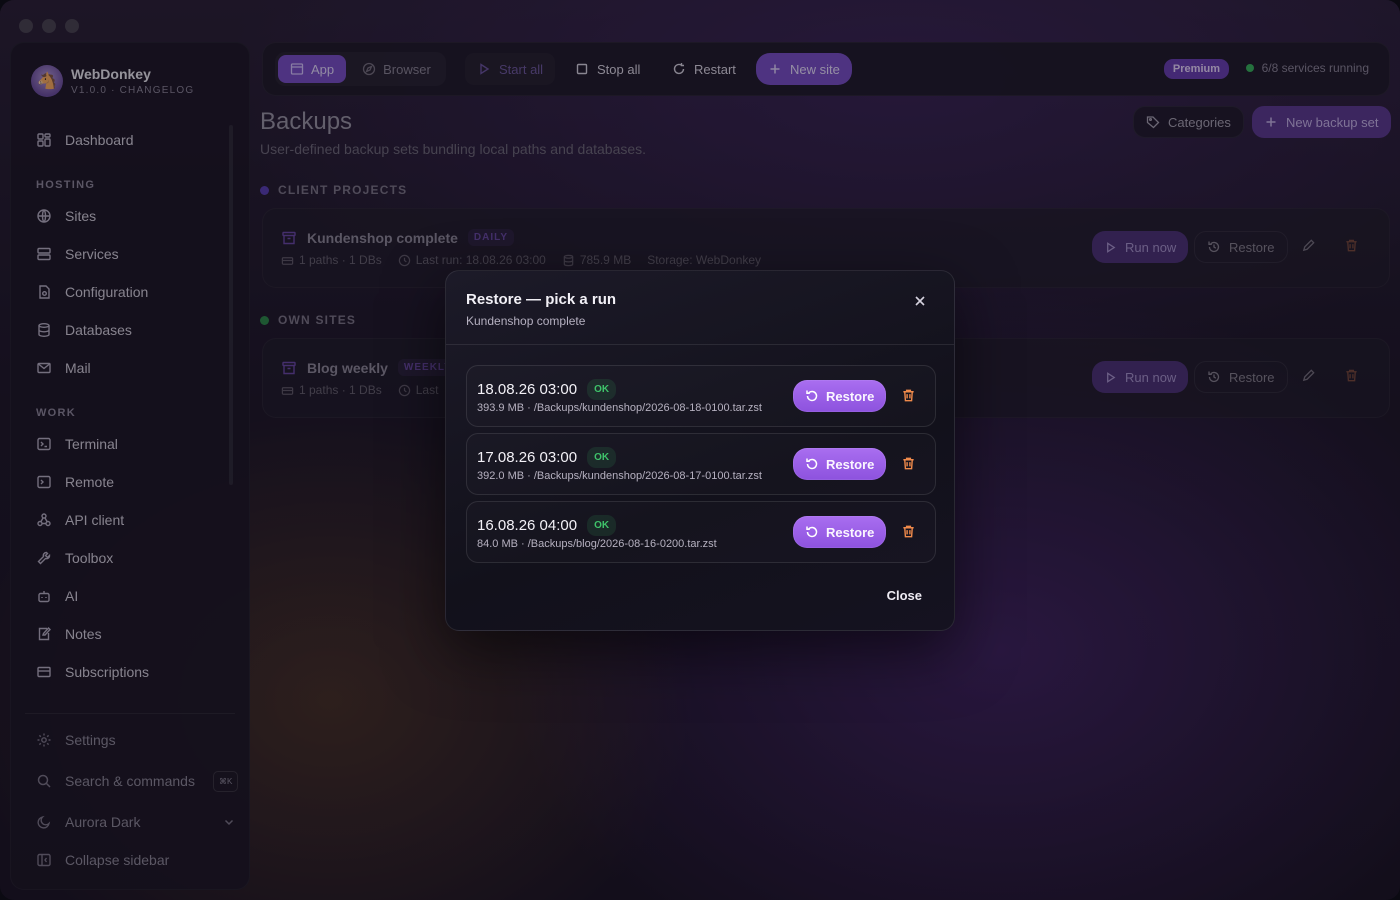 Image resolution: width=1400 pixels, height=900 pixels. I want to click on close-icon, so click(920, 301).